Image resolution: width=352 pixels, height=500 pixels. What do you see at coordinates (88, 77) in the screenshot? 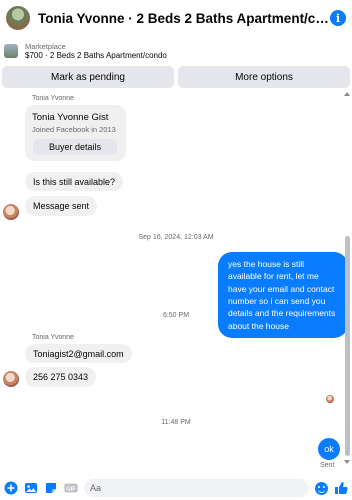
I see `mark-as-pending-button: Mark as pending` at bounding box center [88, 77].